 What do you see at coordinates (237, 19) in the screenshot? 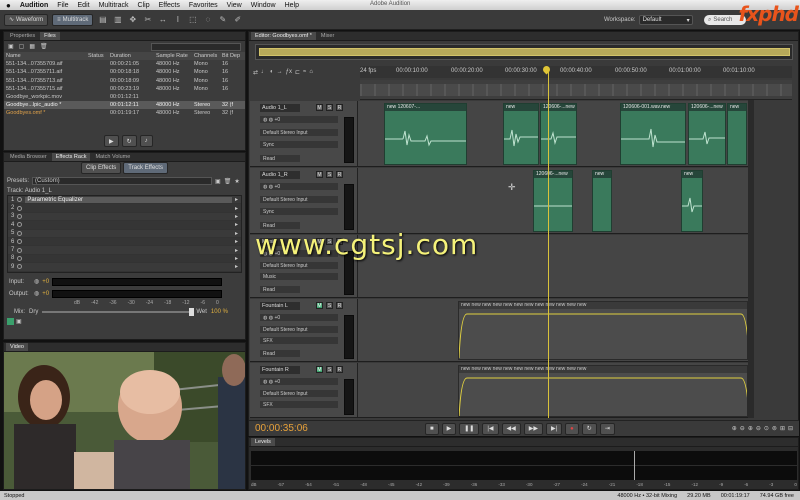
I see `spot-healing-icon: ✐` at bounding box center [237, 19].